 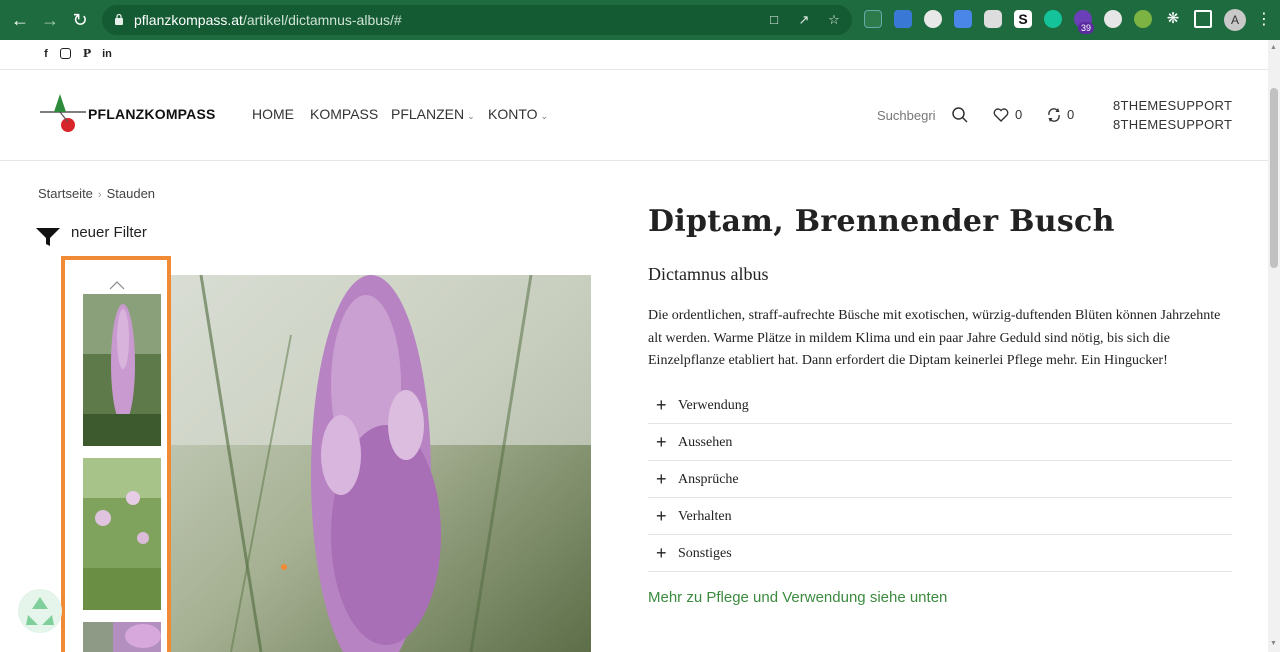 What do you see at coordinates (1235, 20) in the screenshot?
I see `profile-avatar: A` at bounding box center [1235, 20].